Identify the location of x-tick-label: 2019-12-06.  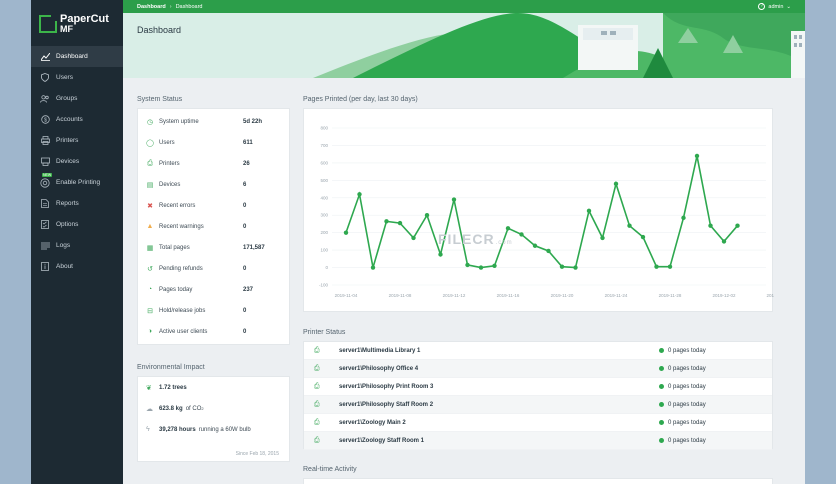
(770, 295).